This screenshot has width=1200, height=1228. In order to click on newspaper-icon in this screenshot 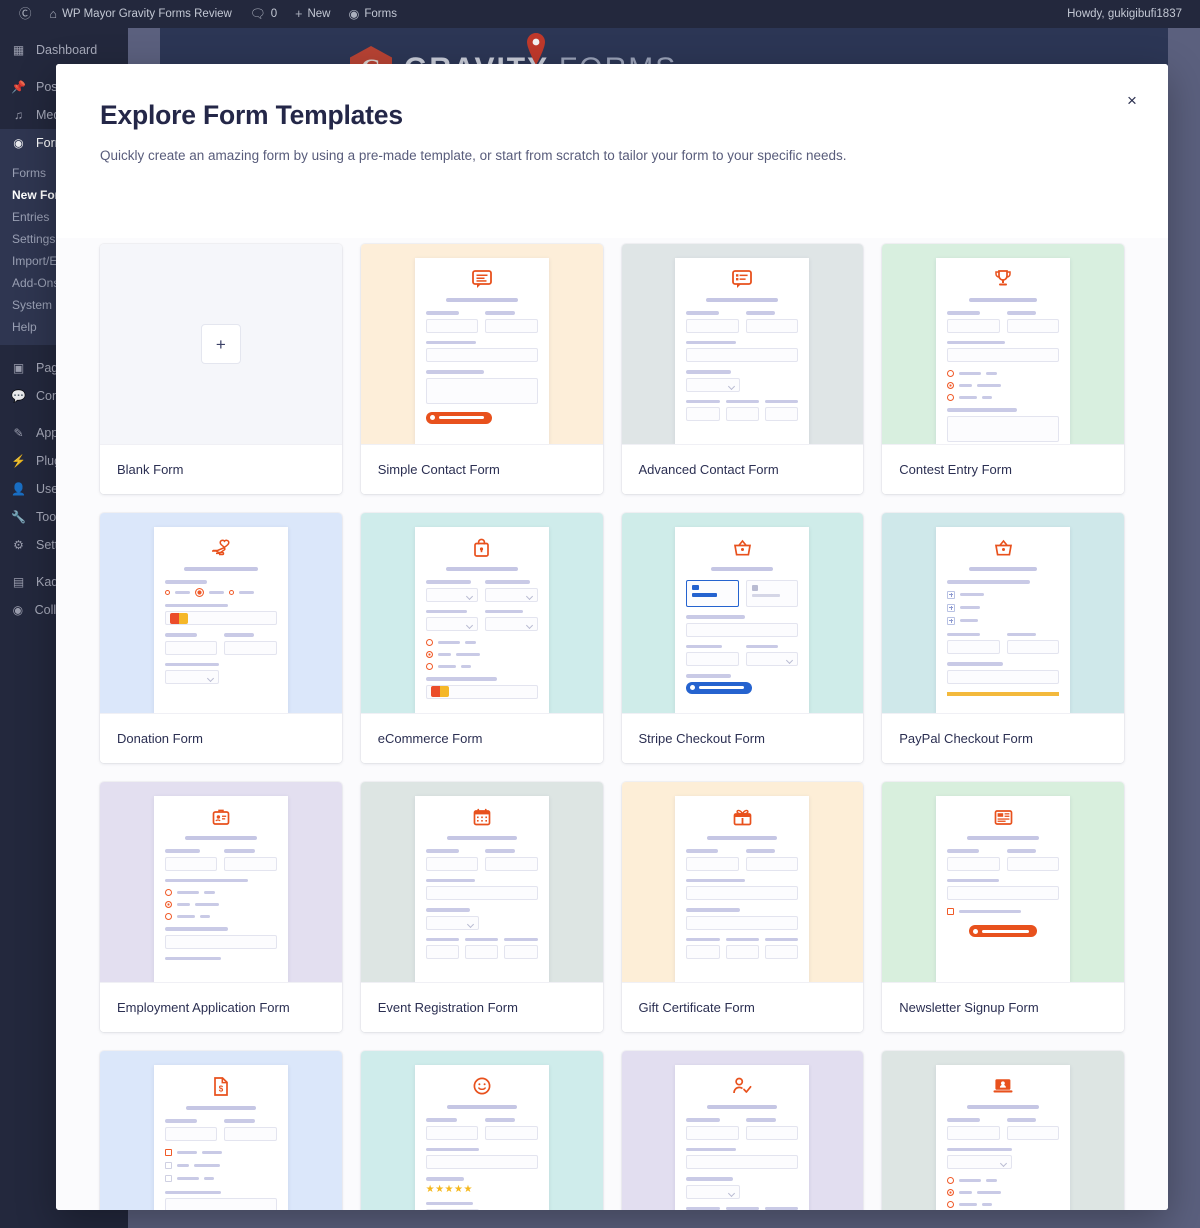, I will do `click(1003, 817)`.